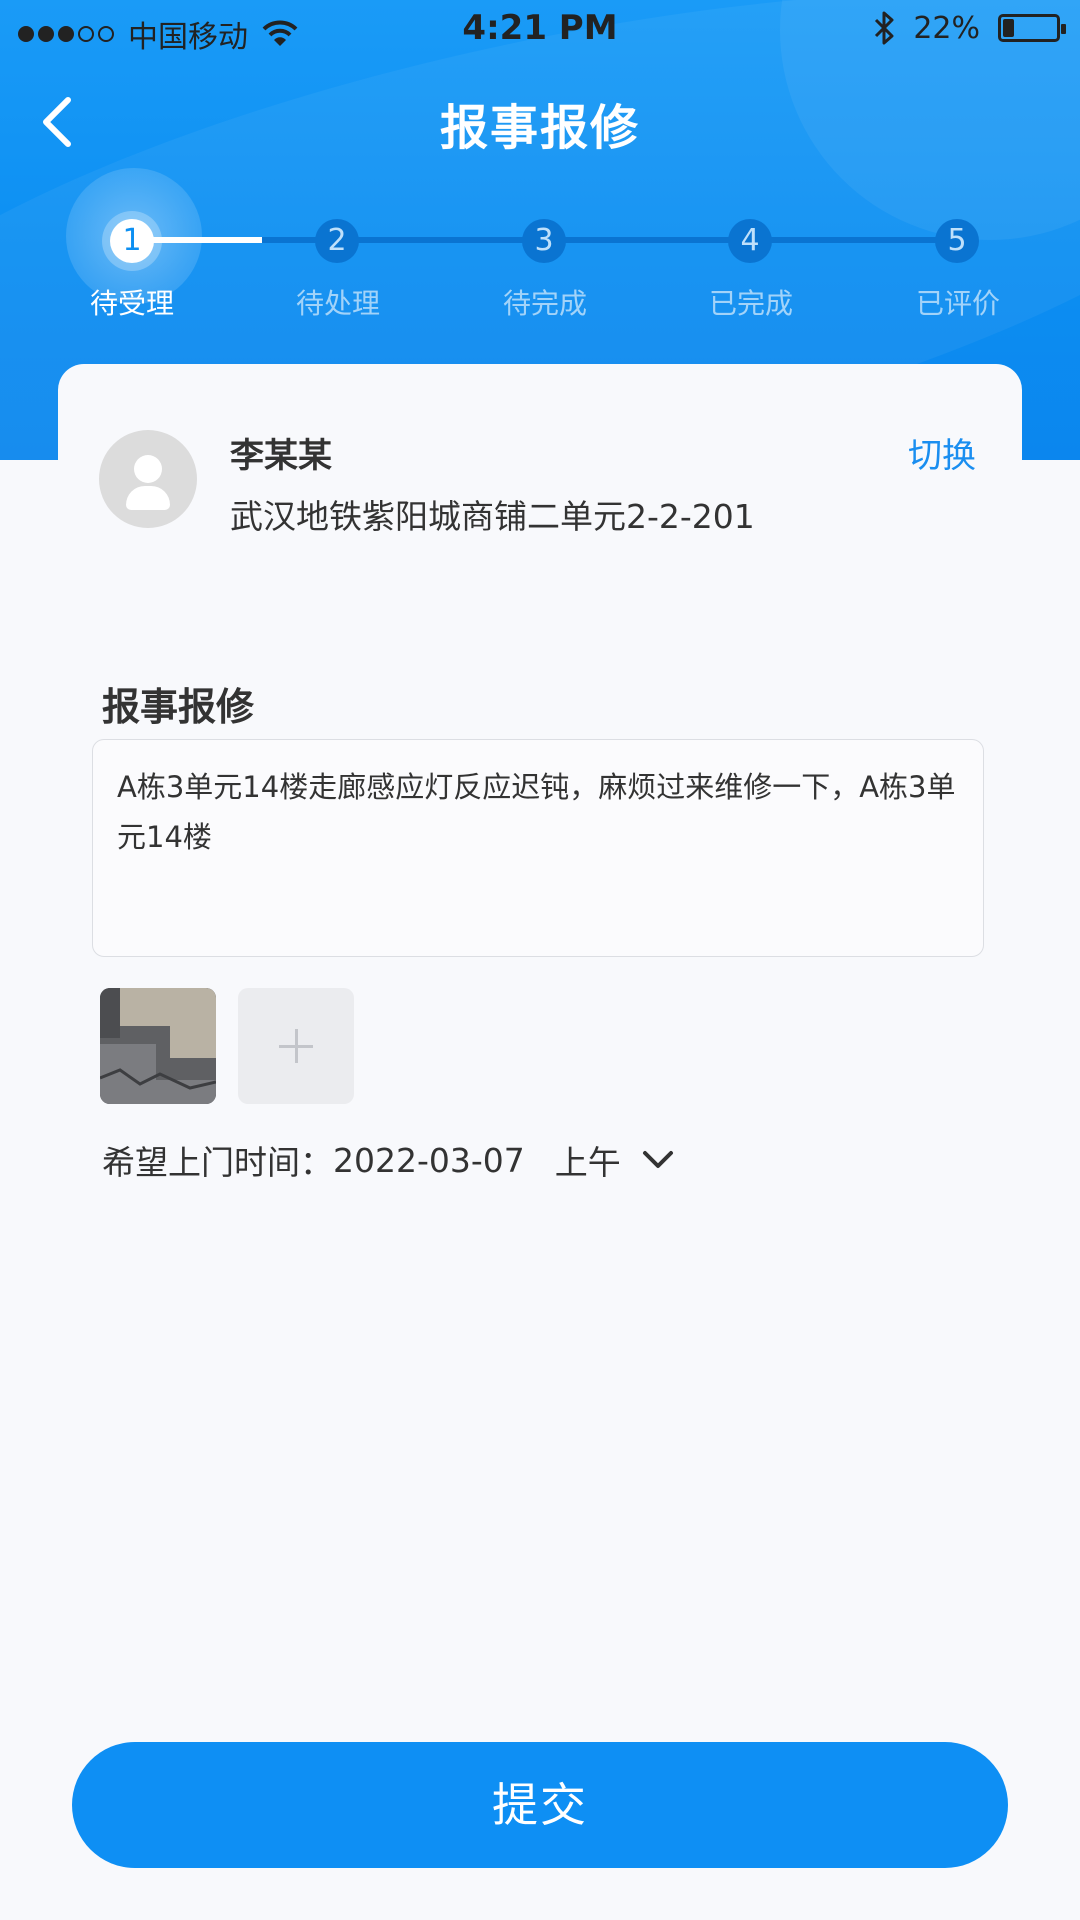 The width and height of the screenshot is (1080, 1920). What do you see at coordinates (148, 469) in the screenshot?
I see `user-icon` at bounding box center [148, 469].